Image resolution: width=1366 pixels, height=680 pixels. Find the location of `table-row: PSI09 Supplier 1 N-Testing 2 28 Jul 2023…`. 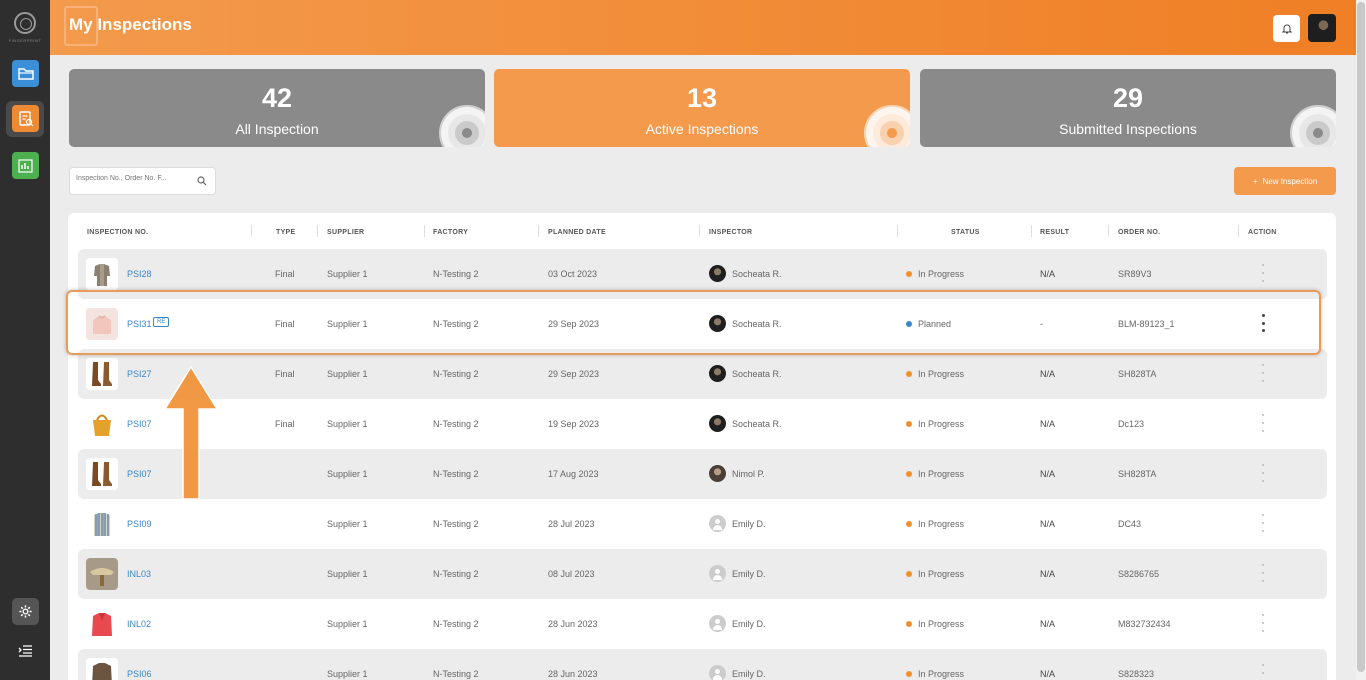

table-row: PSI09 Supplier 1 N-Testing 2 28 Jul 2023… is located at coordinates (702, 524).